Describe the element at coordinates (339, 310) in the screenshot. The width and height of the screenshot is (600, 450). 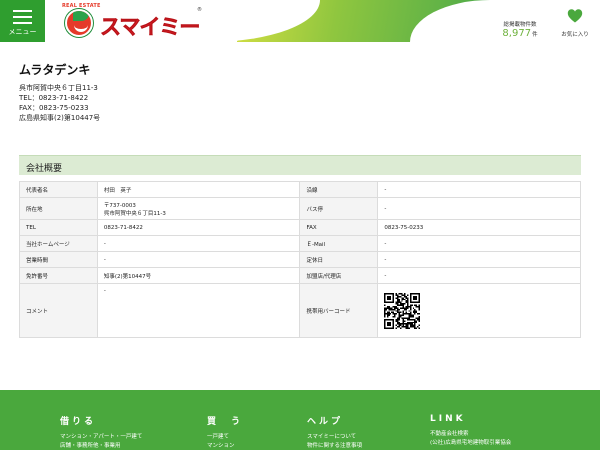
I see `table-key: 携帯用バーコード` at that location.